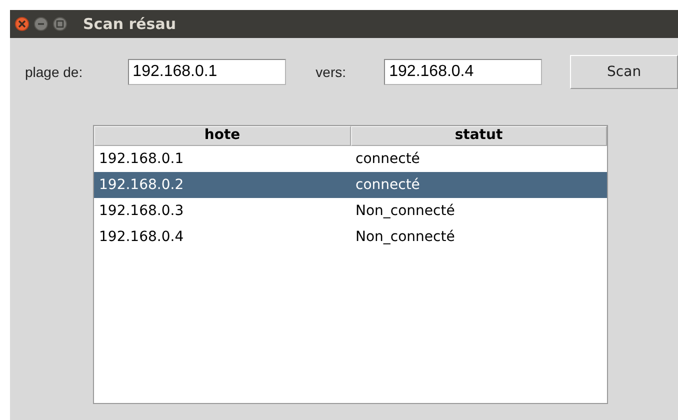  I want to click on close-icon, so click(22, 24).